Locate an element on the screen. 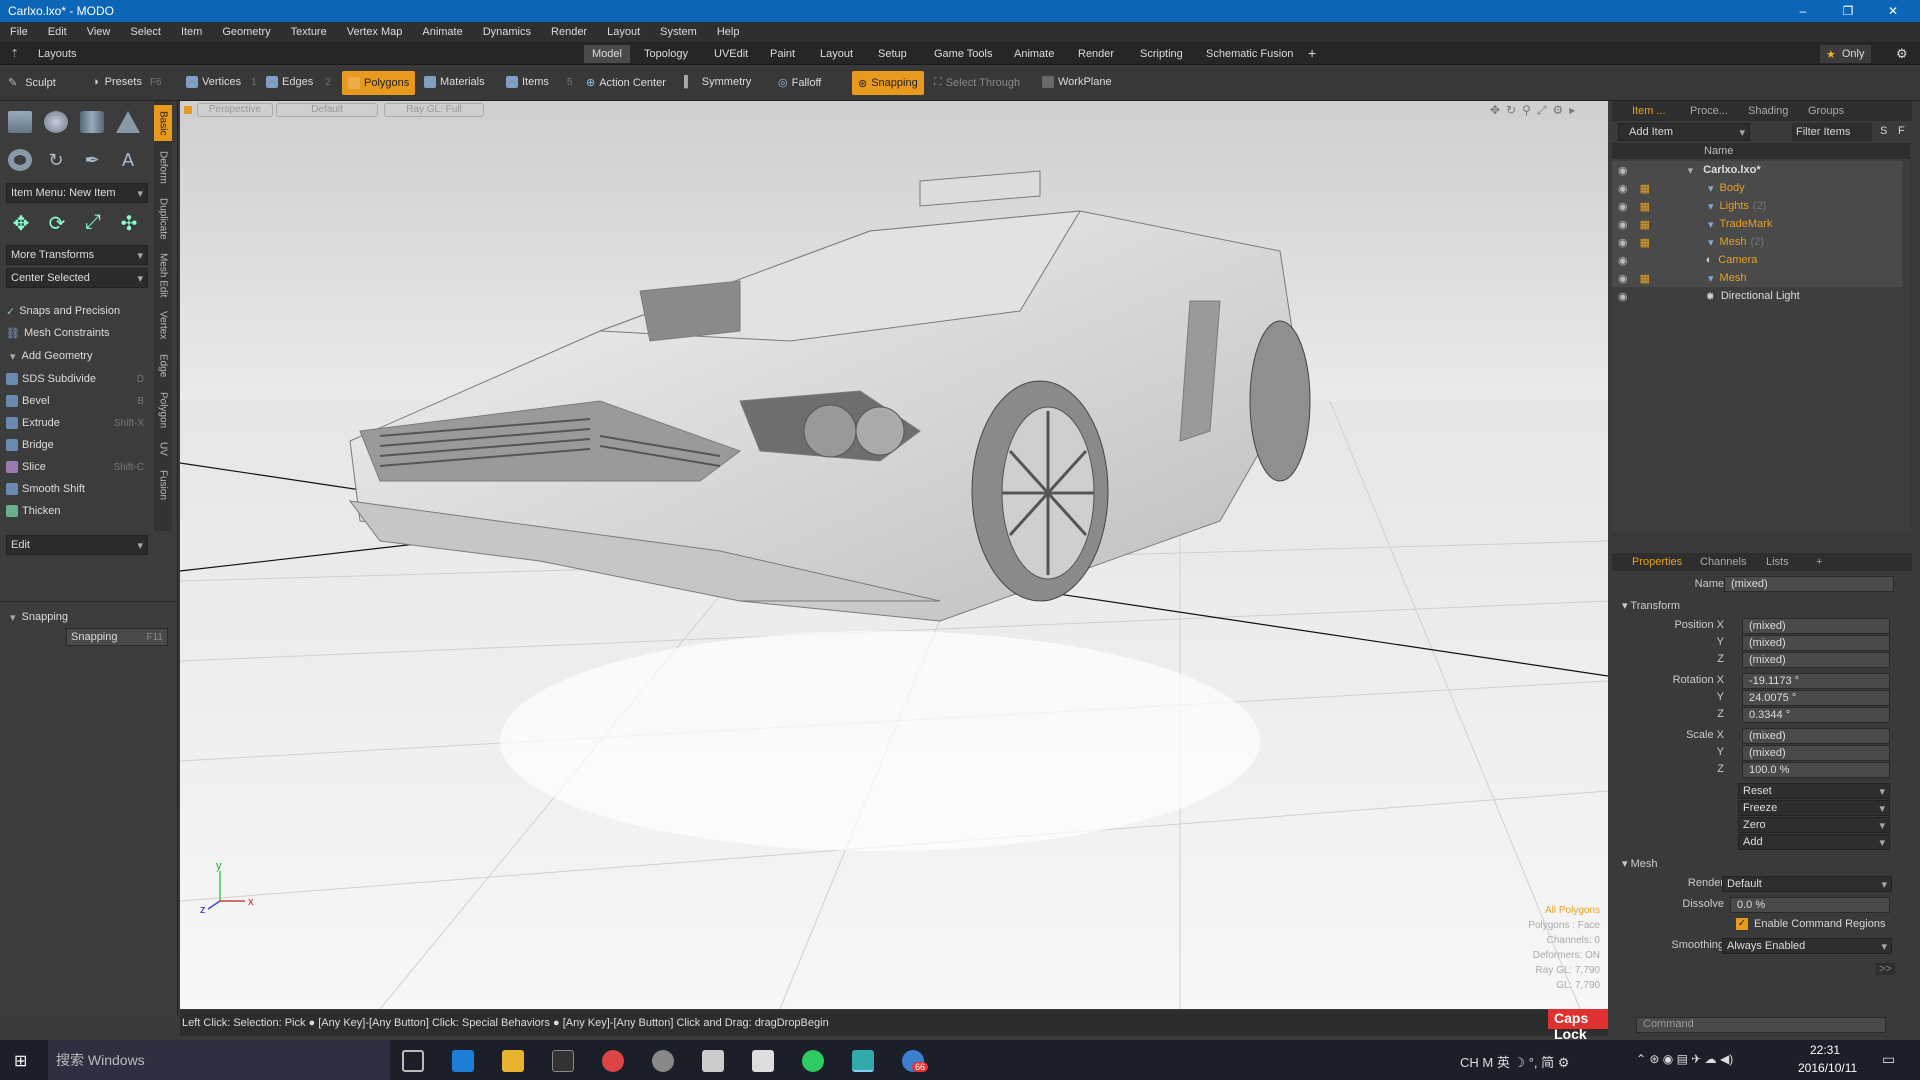 The width and height of the screenshot is (1920, 1080). position-y-field: (mixed) is located at coordinates (1816, 643).